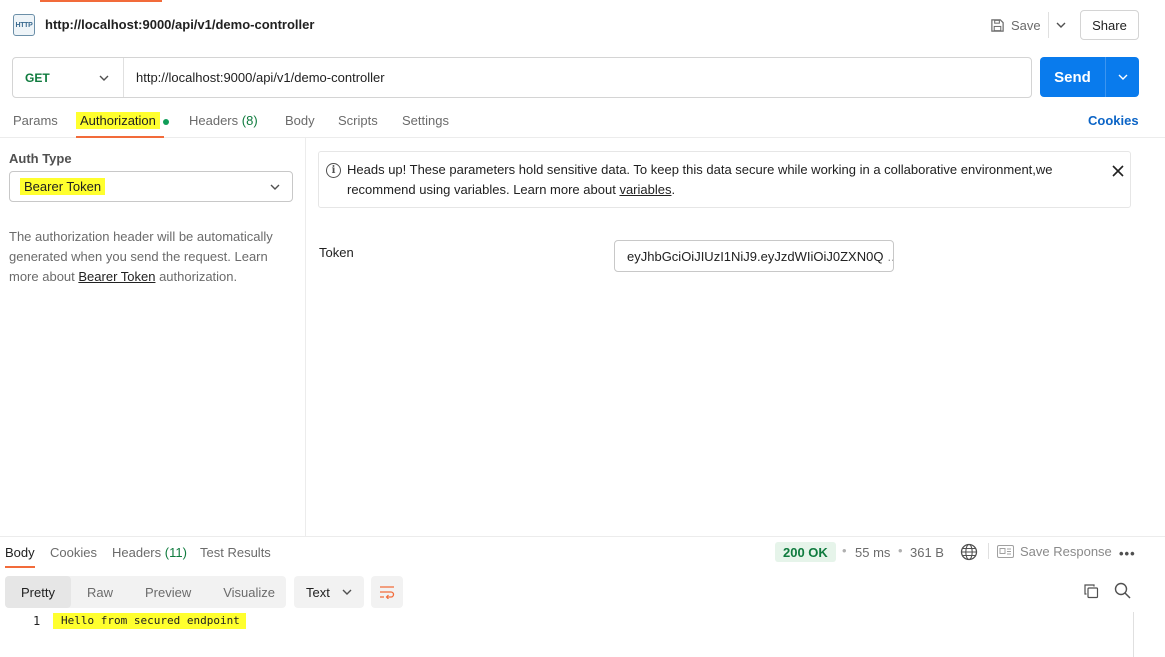  I want to click on bearer-token-link: Bearer Token, so click(116, 276).